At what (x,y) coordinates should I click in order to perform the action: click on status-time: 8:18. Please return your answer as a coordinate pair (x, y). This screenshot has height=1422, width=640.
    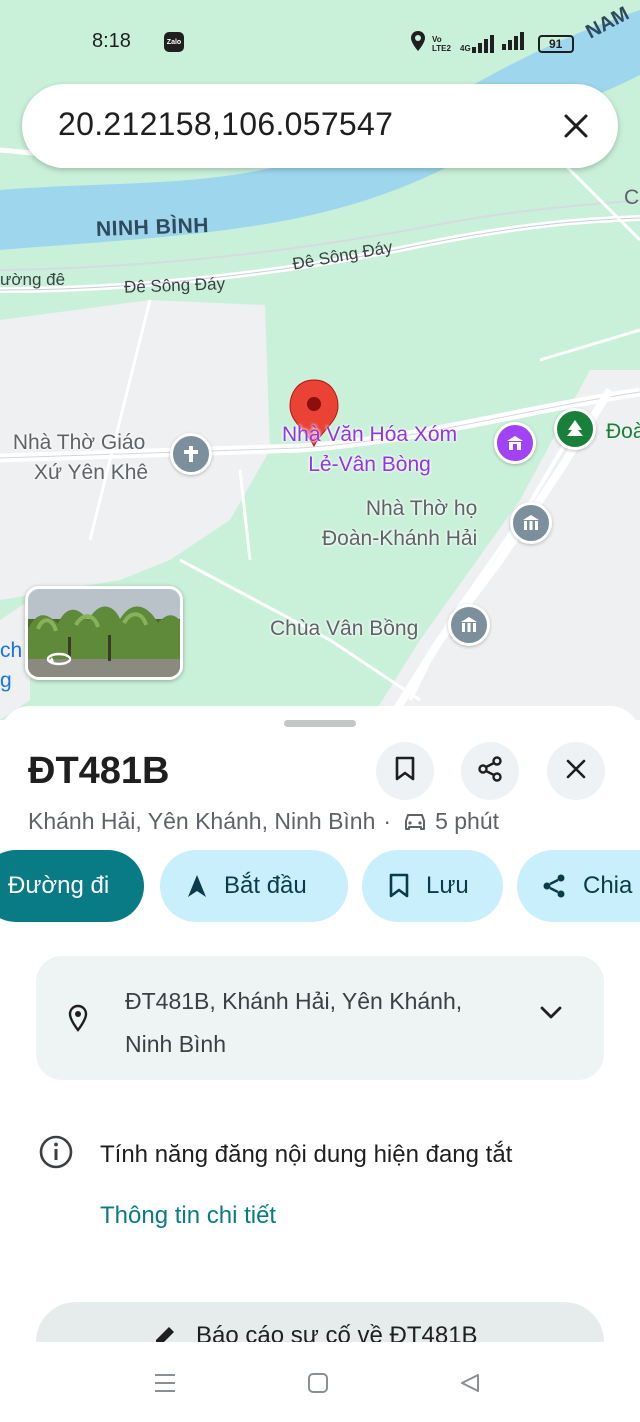
    Looking at the image, I should click on (111, 41).